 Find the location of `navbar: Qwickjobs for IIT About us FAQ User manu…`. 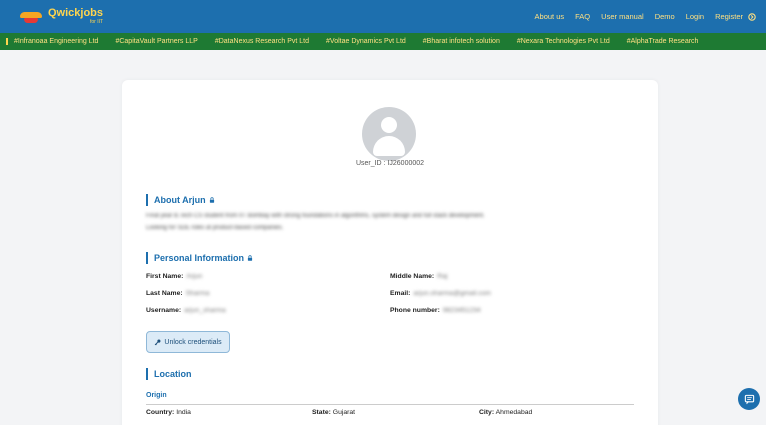

navbar: Qwickjobs for IIT About us FAQ User manu… is located at coordinates (383, 16).